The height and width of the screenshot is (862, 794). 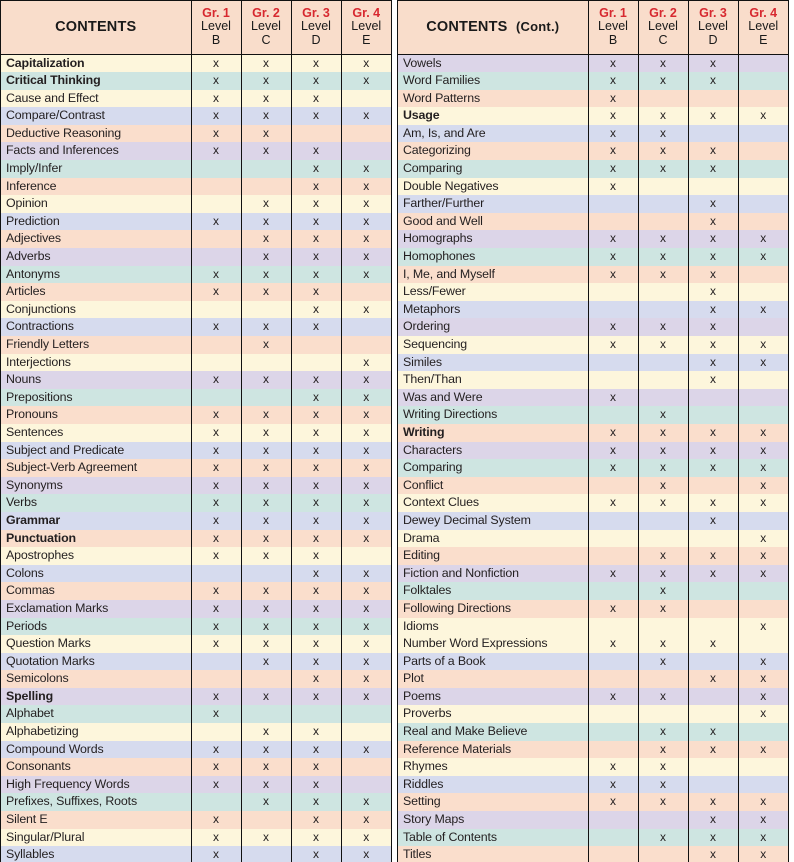 What do you see at coordinates (96, 820) in the screenshot?
I see `topic-label: Silent E` at bounding box center [96, 820].